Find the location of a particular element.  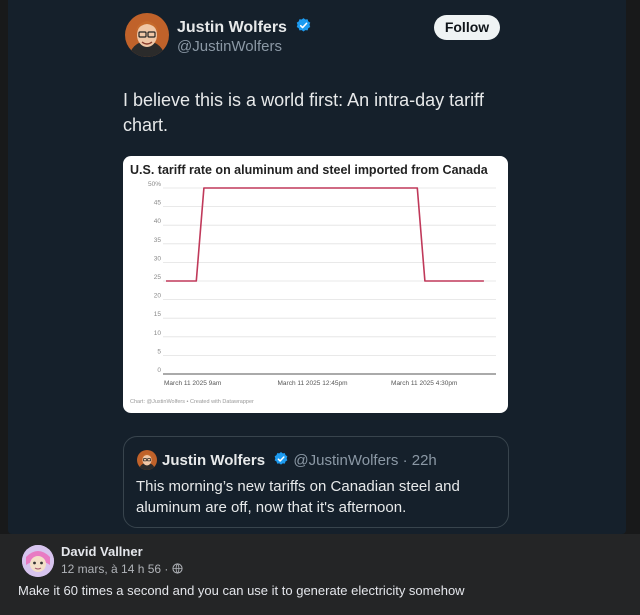

globe-icon is located at coordinates (177, 568).